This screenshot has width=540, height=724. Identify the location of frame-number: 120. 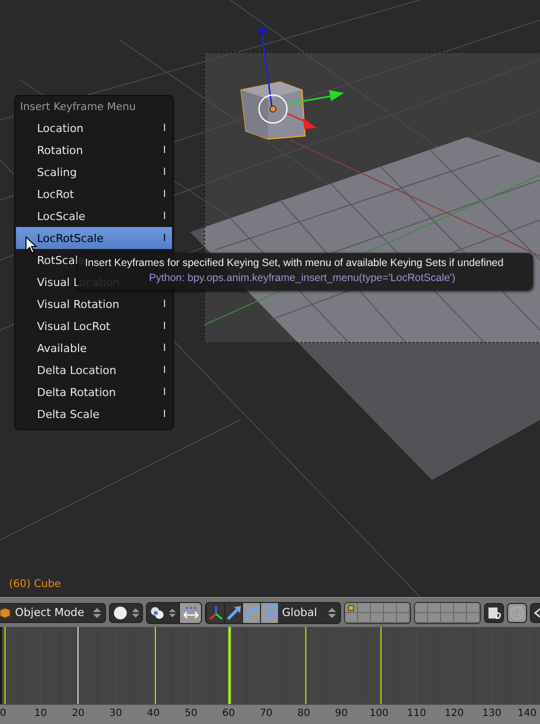
(454, 713).